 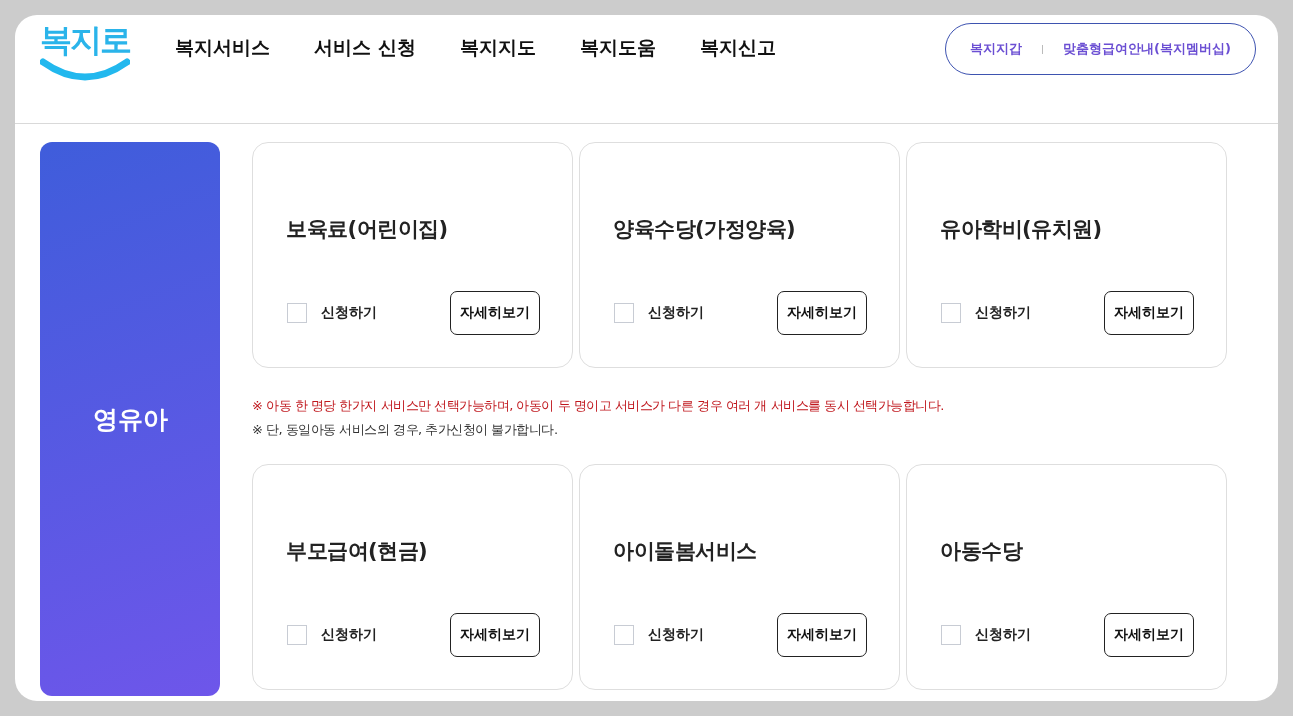 I want to click on category-label: 영유아, so click(x=130, y=419).